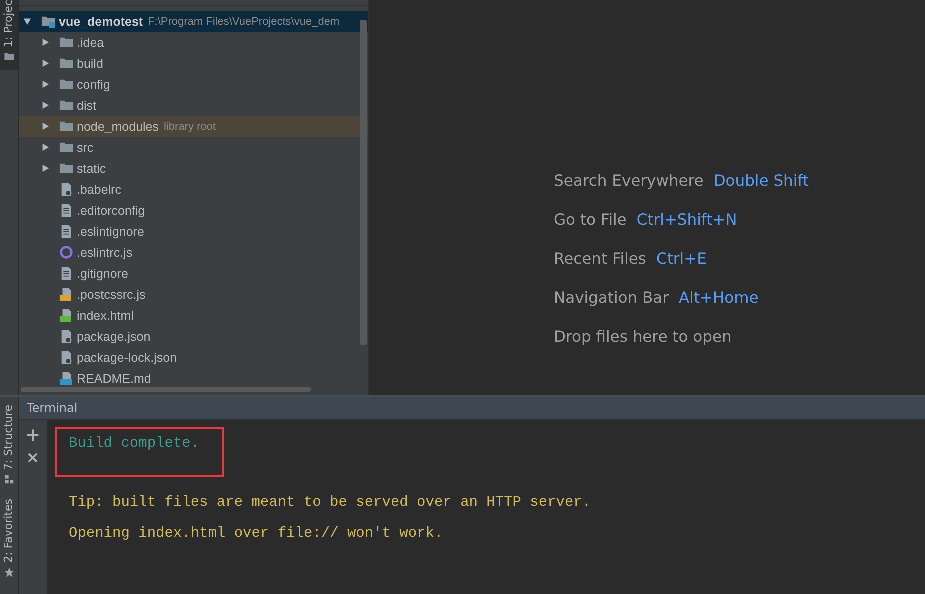 This screenshot has height=594, width=925. What do you see at coordinates (66, 378) in the screenshot?
I see `markdown-file-icon` at bounding box center [66, 378].